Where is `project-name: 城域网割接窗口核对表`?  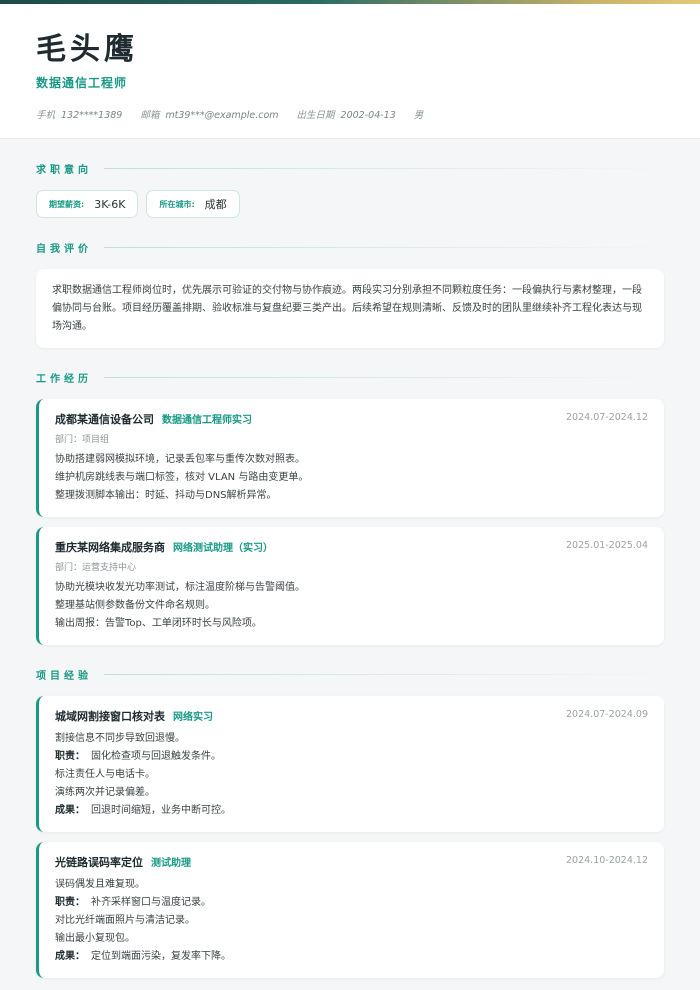 project-name: 城域网割接窗口核对表 is located at coordinates (110, 716).